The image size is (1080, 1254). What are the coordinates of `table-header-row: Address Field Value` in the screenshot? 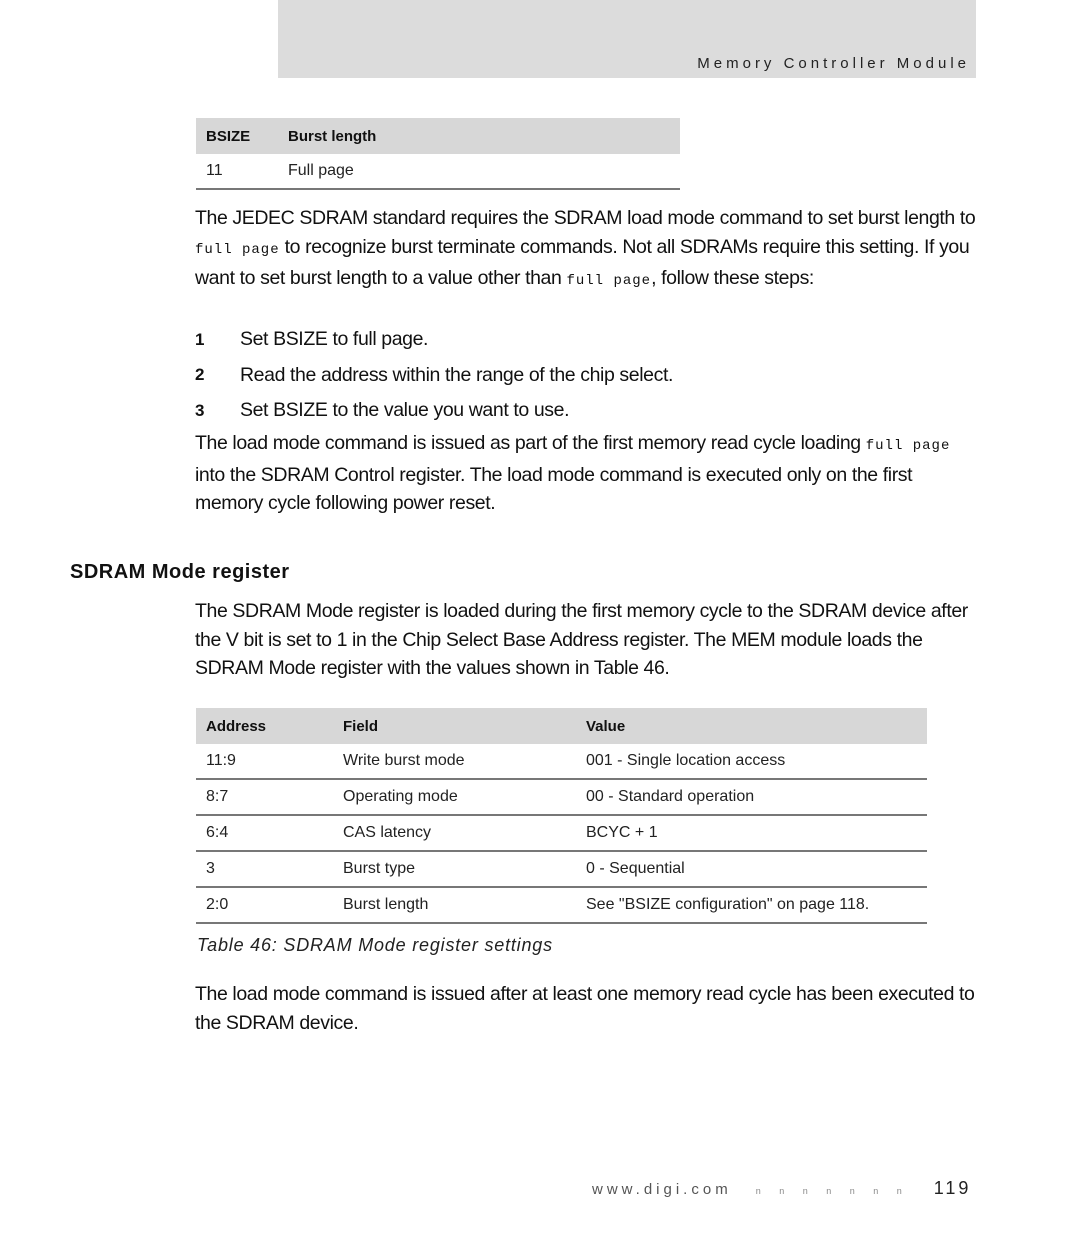 It's located at (561, 726).